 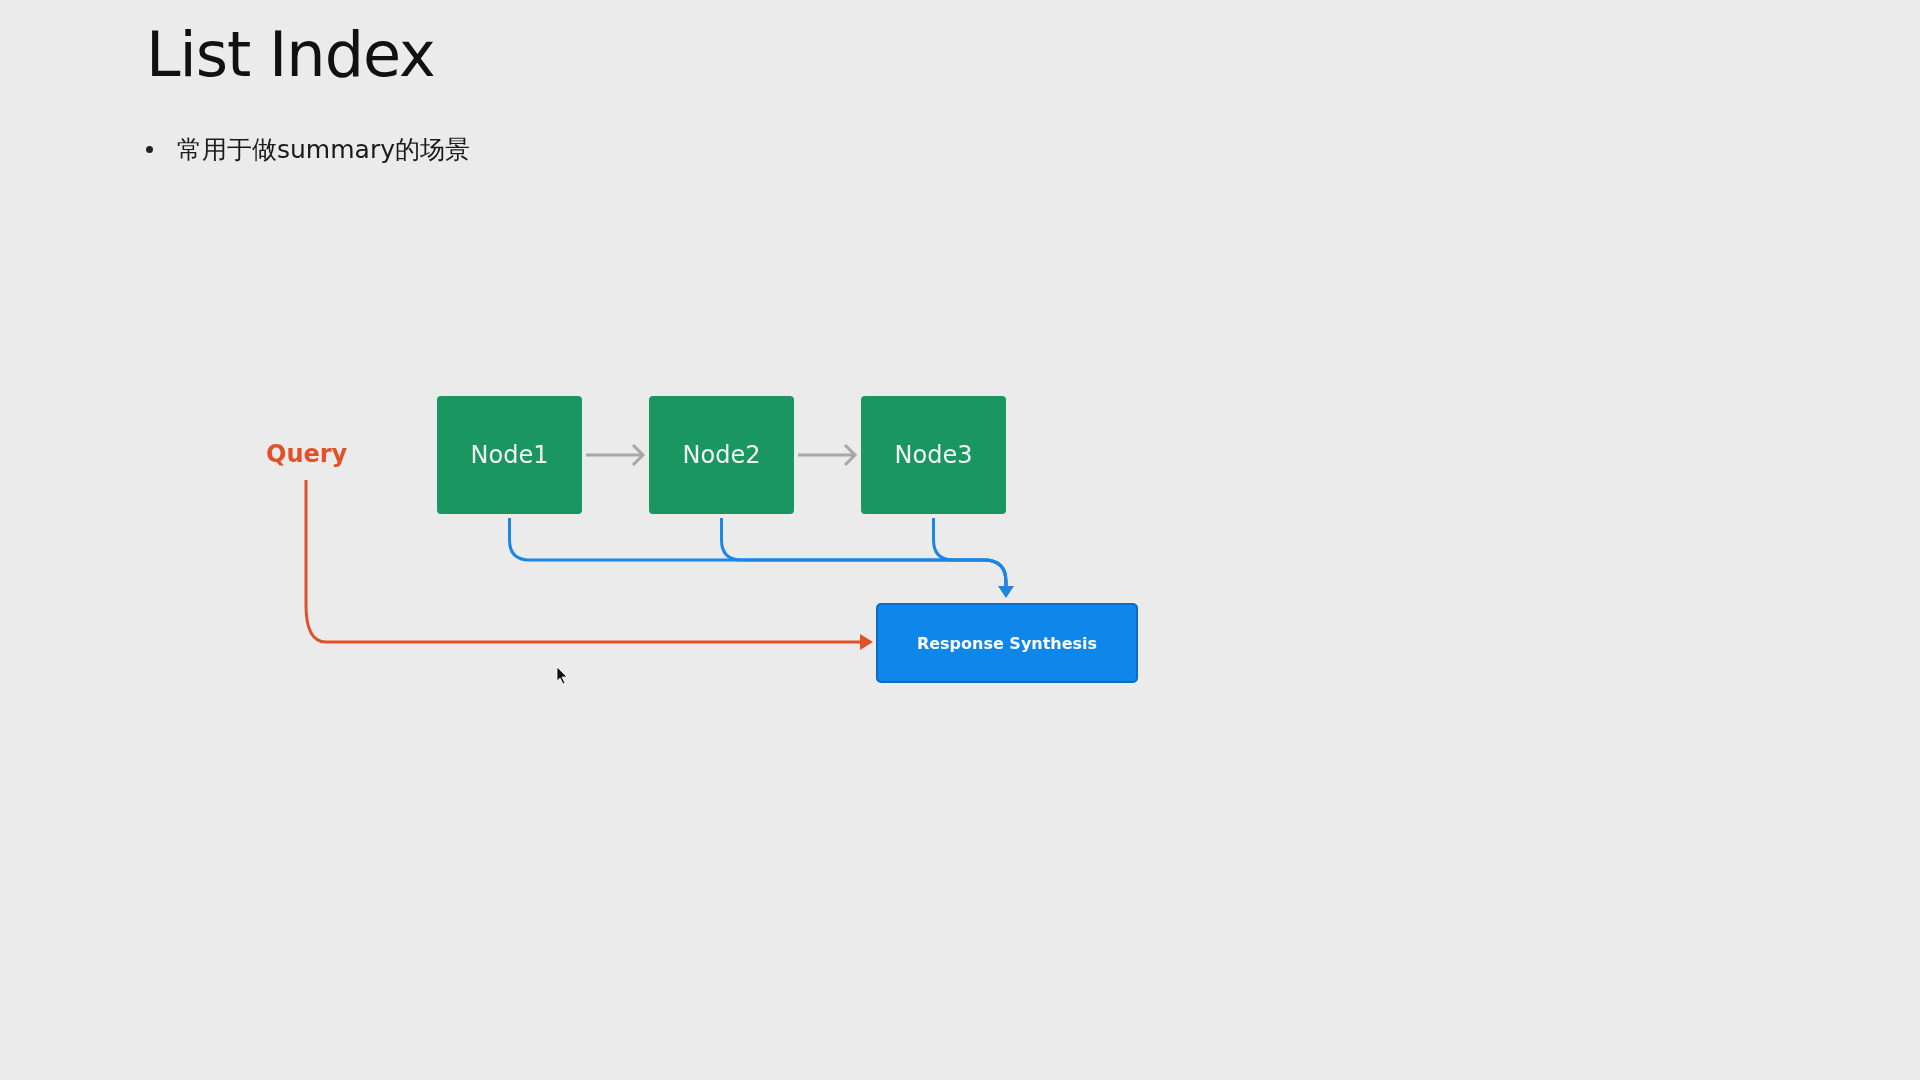 What do you see at coordinates (933, 455) in the screenshot?
I see `node-box: Node3` at bounding box center [933, 455].